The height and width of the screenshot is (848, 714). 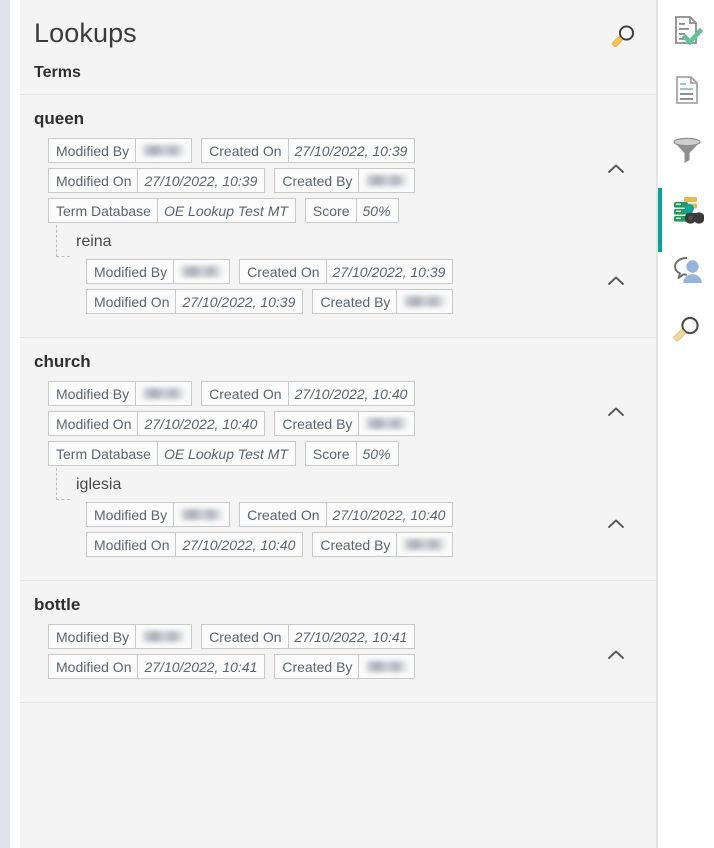 What do you see at coordinates (338, 605) in the screenshot?
I see `term-name: bottle` at bounding box center [338, 605].